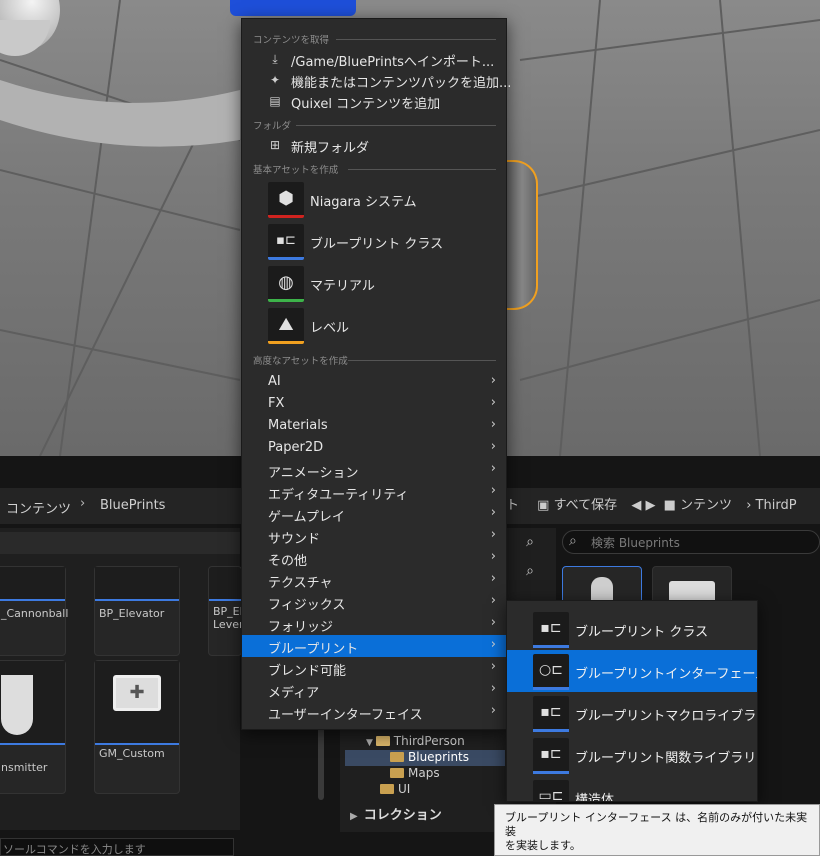 The width and height of the screenshot is (820, 856). Describe the element at coordinates (632, 788) in the screenshot. I see `submenu-item-struct: ▭⊏ 構造体` at that location.